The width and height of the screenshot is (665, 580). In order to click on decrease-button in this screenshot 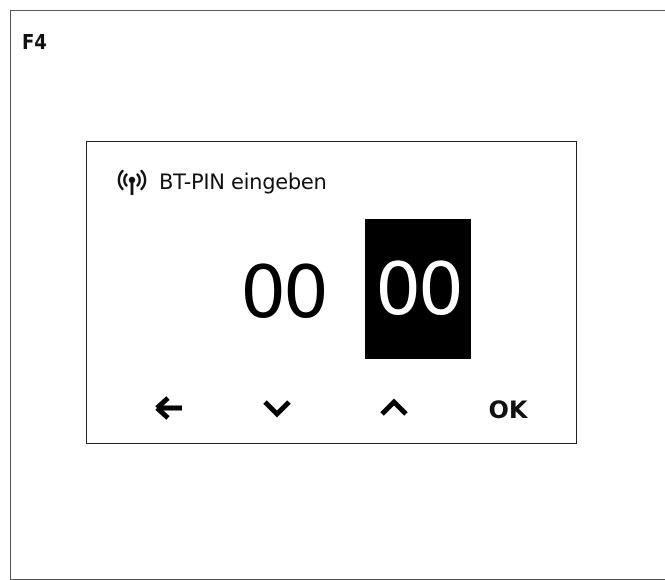, I will do `click(277, 410)`.